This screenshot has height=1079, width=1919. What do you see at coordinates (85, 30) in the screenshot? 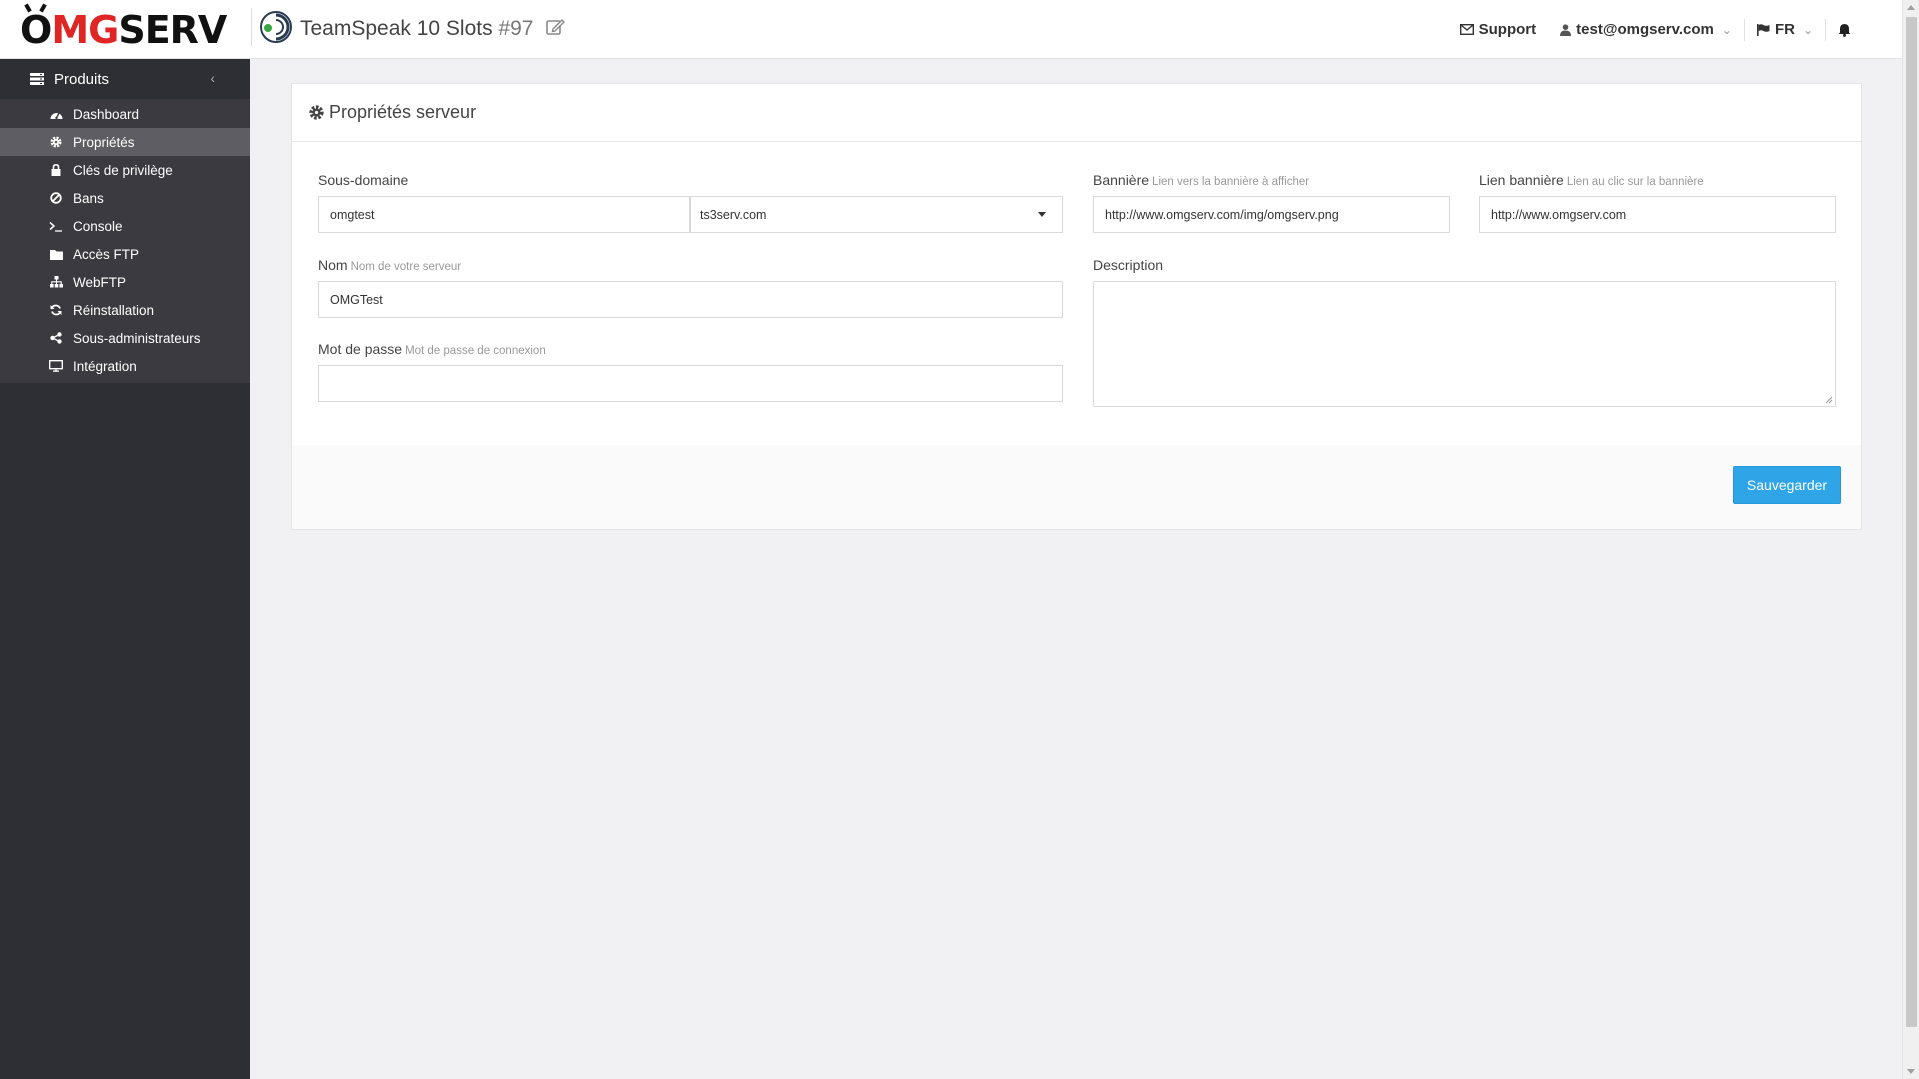
I see `logo-mg: MG` at bounding box center [85, 30].